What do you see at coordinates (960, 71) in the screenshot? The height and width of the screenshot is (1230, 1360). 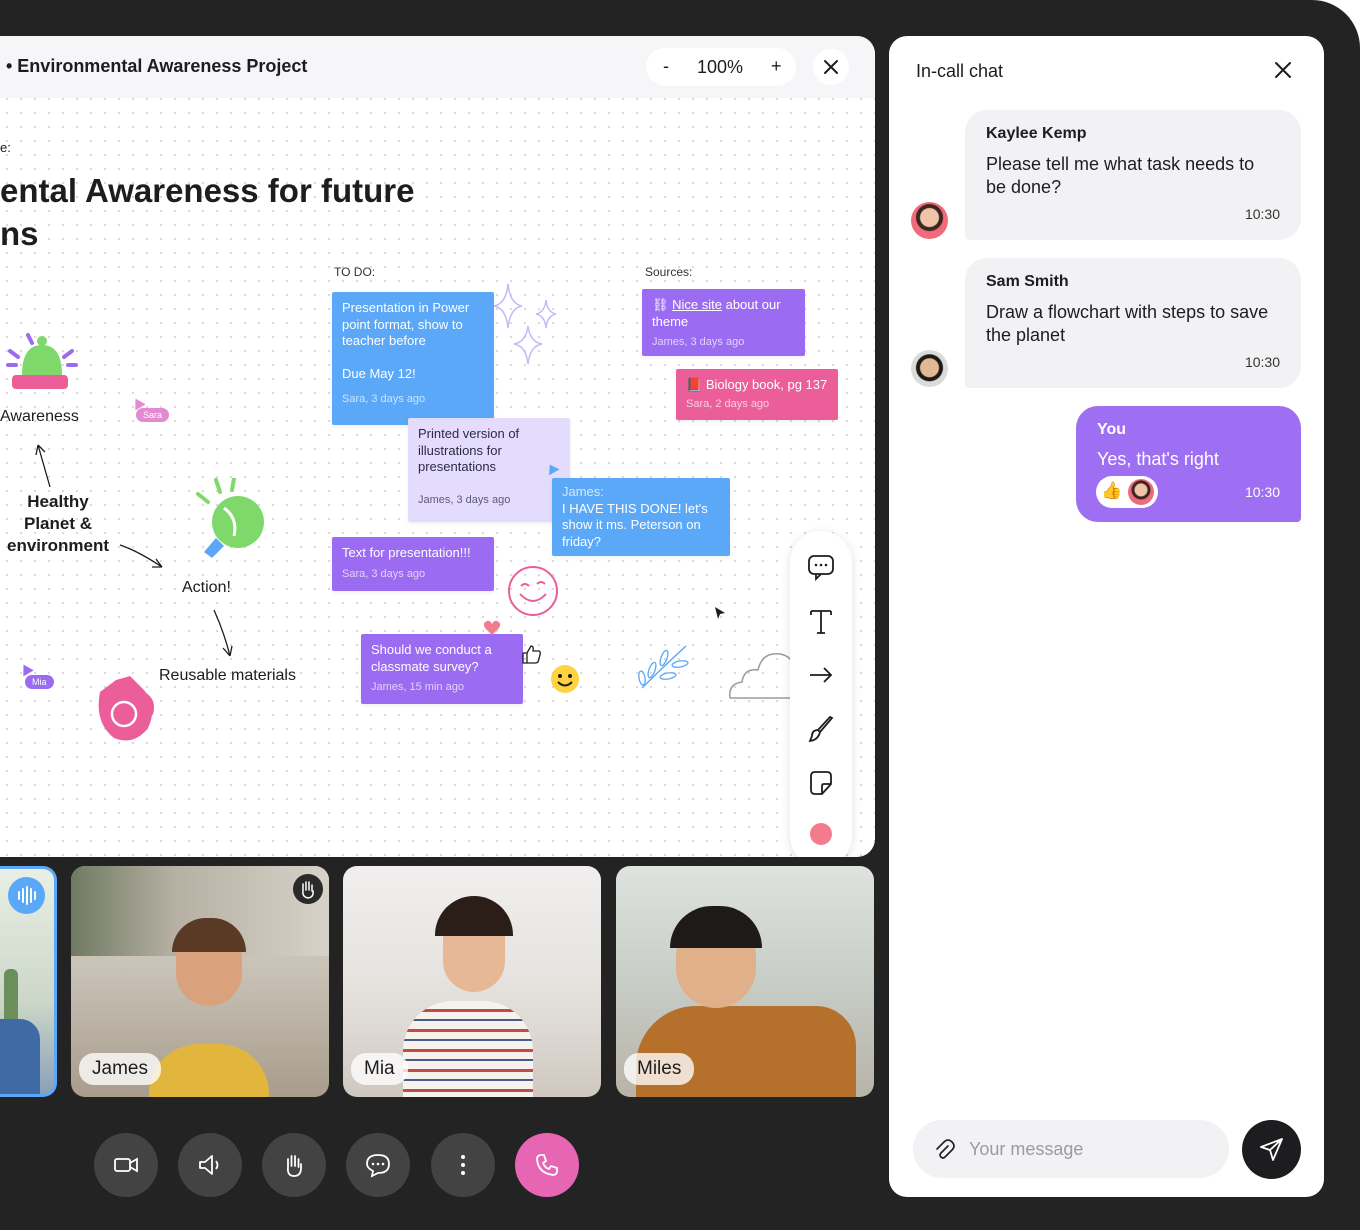 I see `chat-title: In-call chat` at bounding box center [960, 71].